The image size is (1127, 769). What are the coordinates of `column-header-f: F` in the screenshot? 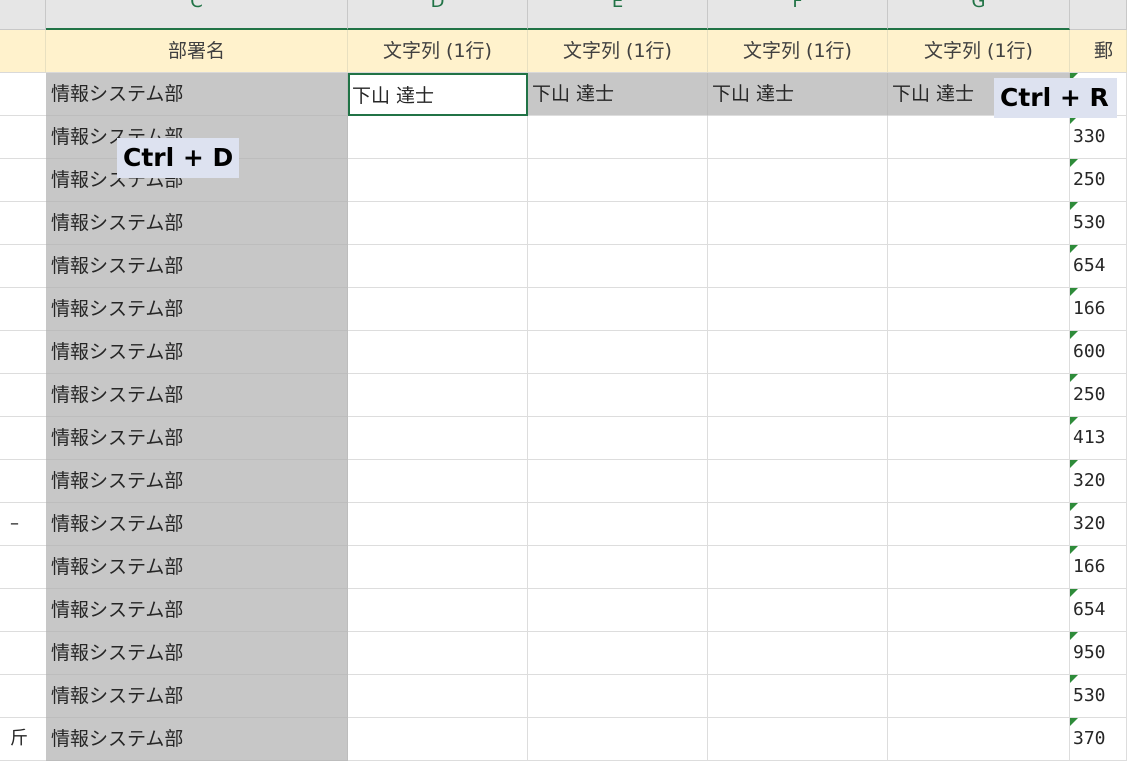 It's located at (798, 15).